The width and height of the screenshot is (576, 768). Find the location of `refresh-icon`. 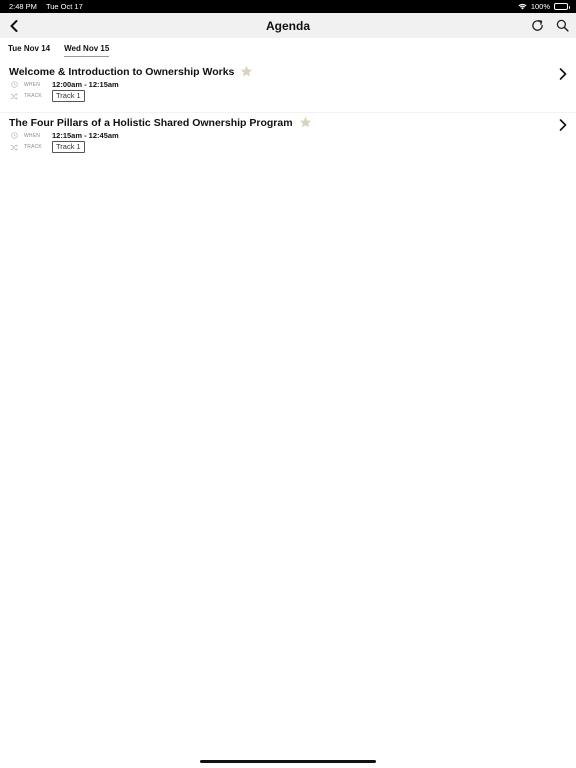

refresh-icon is located at coordinates (537, 25).